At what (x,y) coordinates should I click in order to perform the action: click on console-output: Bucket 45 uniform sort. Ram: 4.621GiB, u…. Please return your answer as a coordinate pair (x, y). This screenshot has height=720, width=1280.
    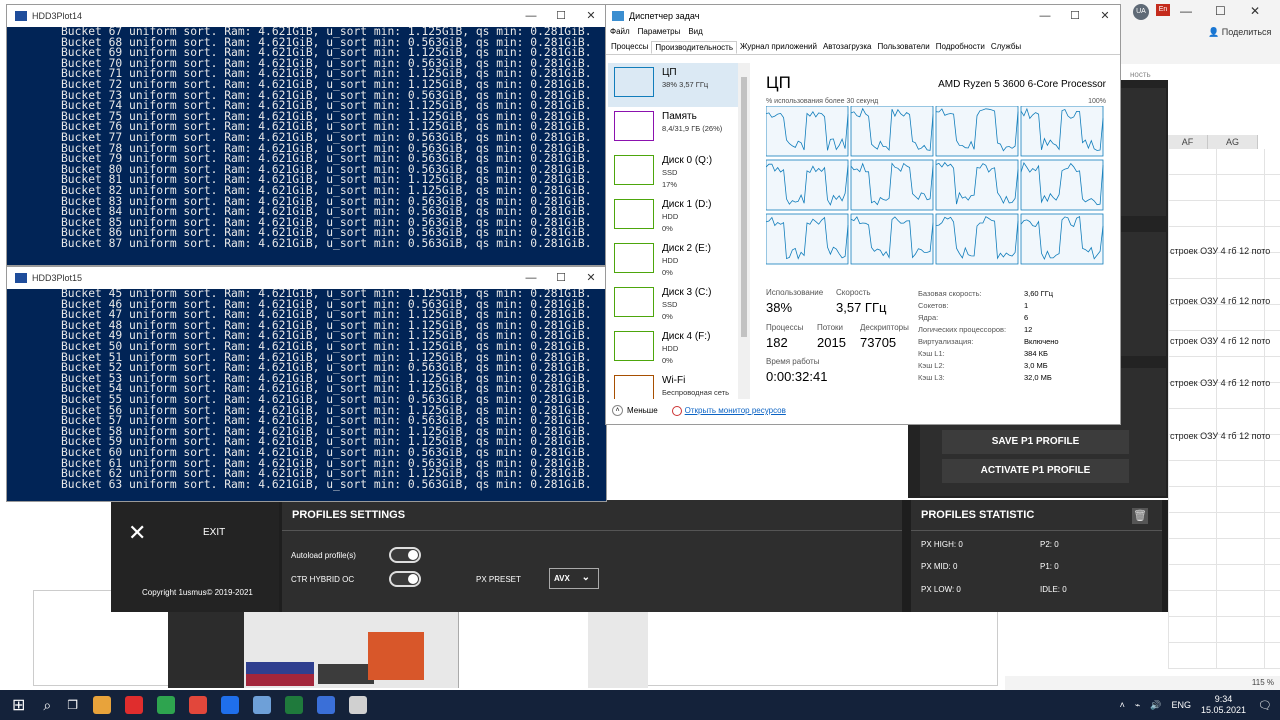
    Looking at the image, I should click on (306, 395).